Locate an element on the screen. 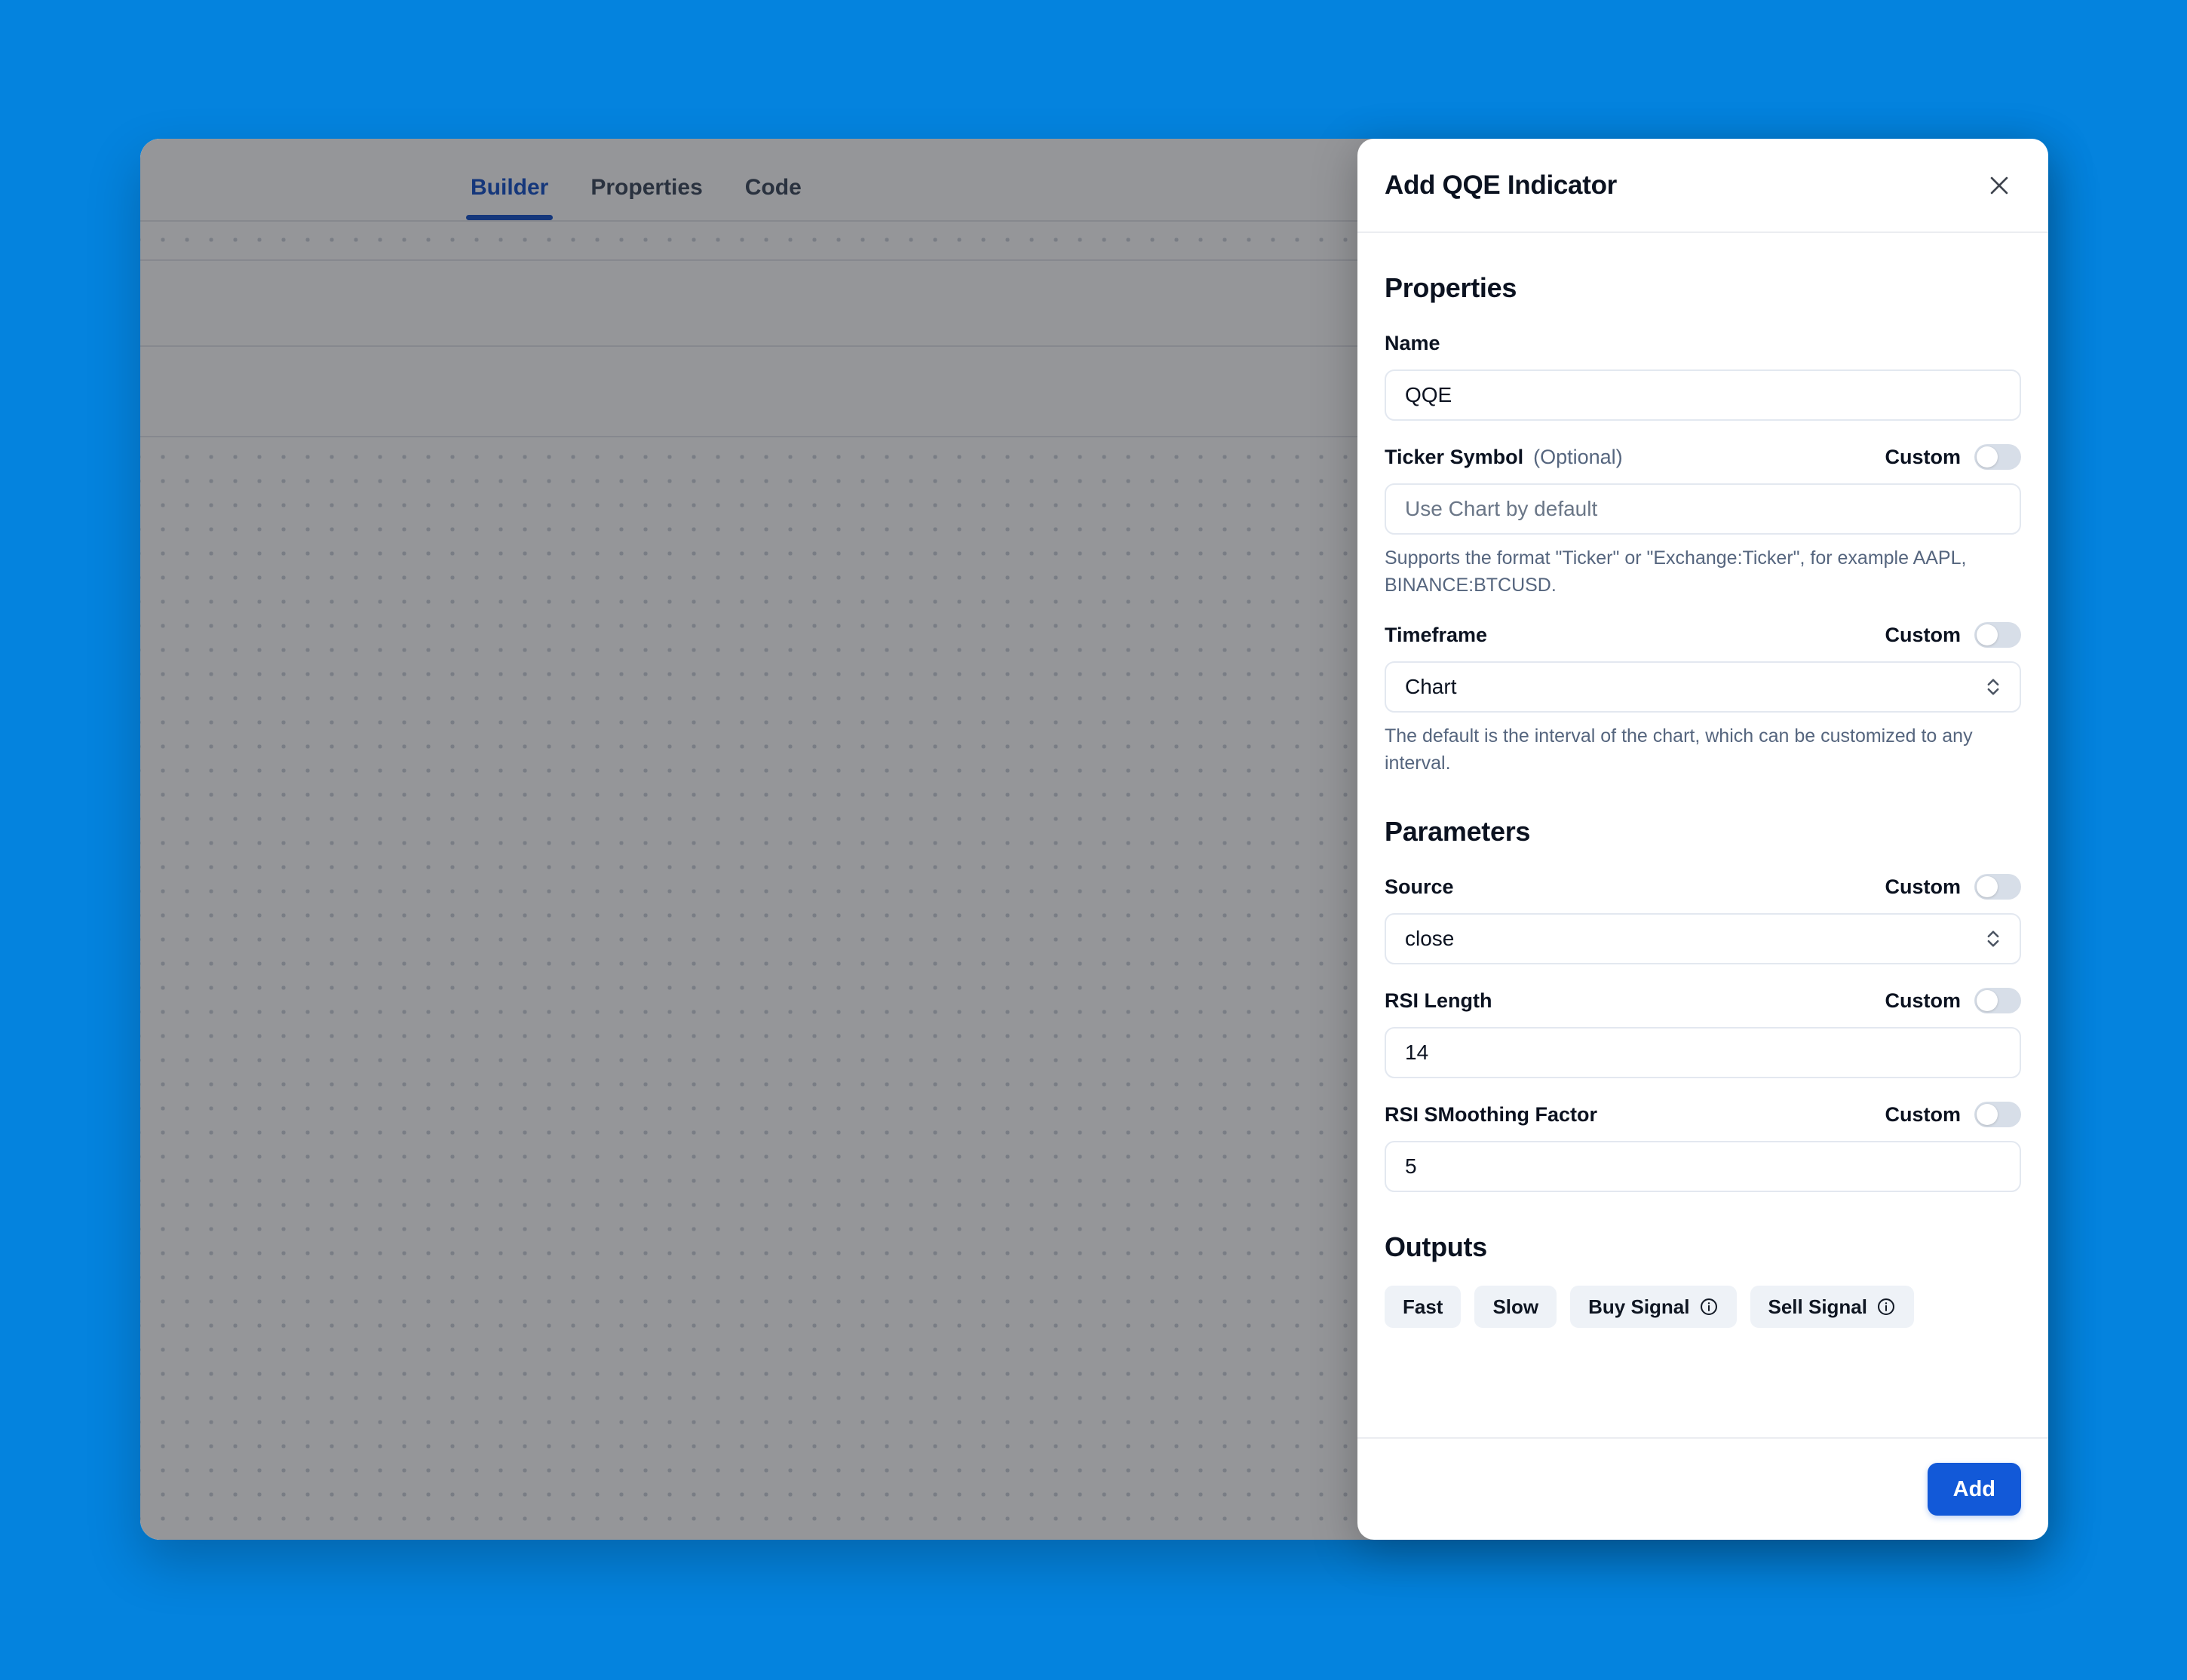  field-source-label: Source is located at coordinates (1420, 887).